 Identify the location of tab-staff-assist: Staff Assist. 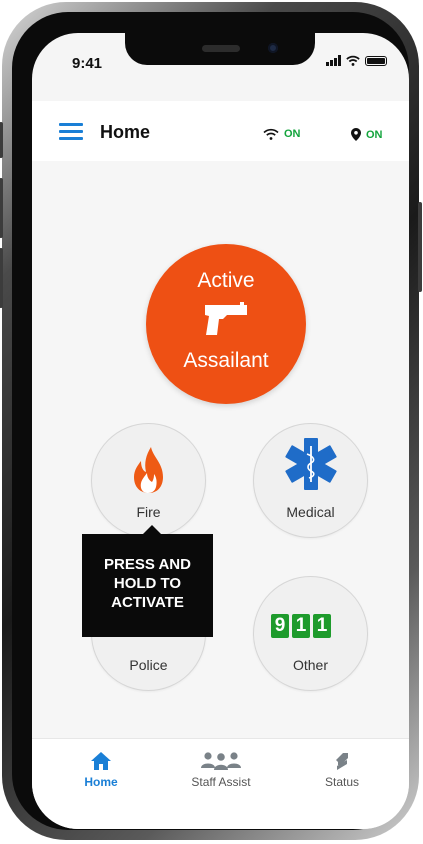
(221, 770).